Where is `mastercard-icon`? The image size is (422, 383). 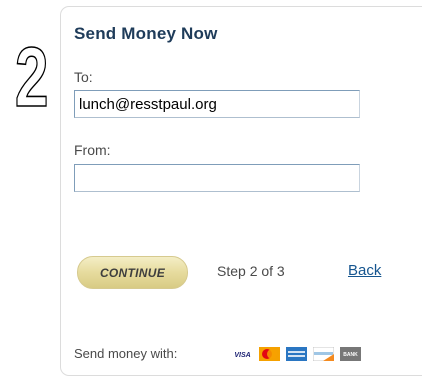
mastercard-icon is located at coordinates (269, 353).